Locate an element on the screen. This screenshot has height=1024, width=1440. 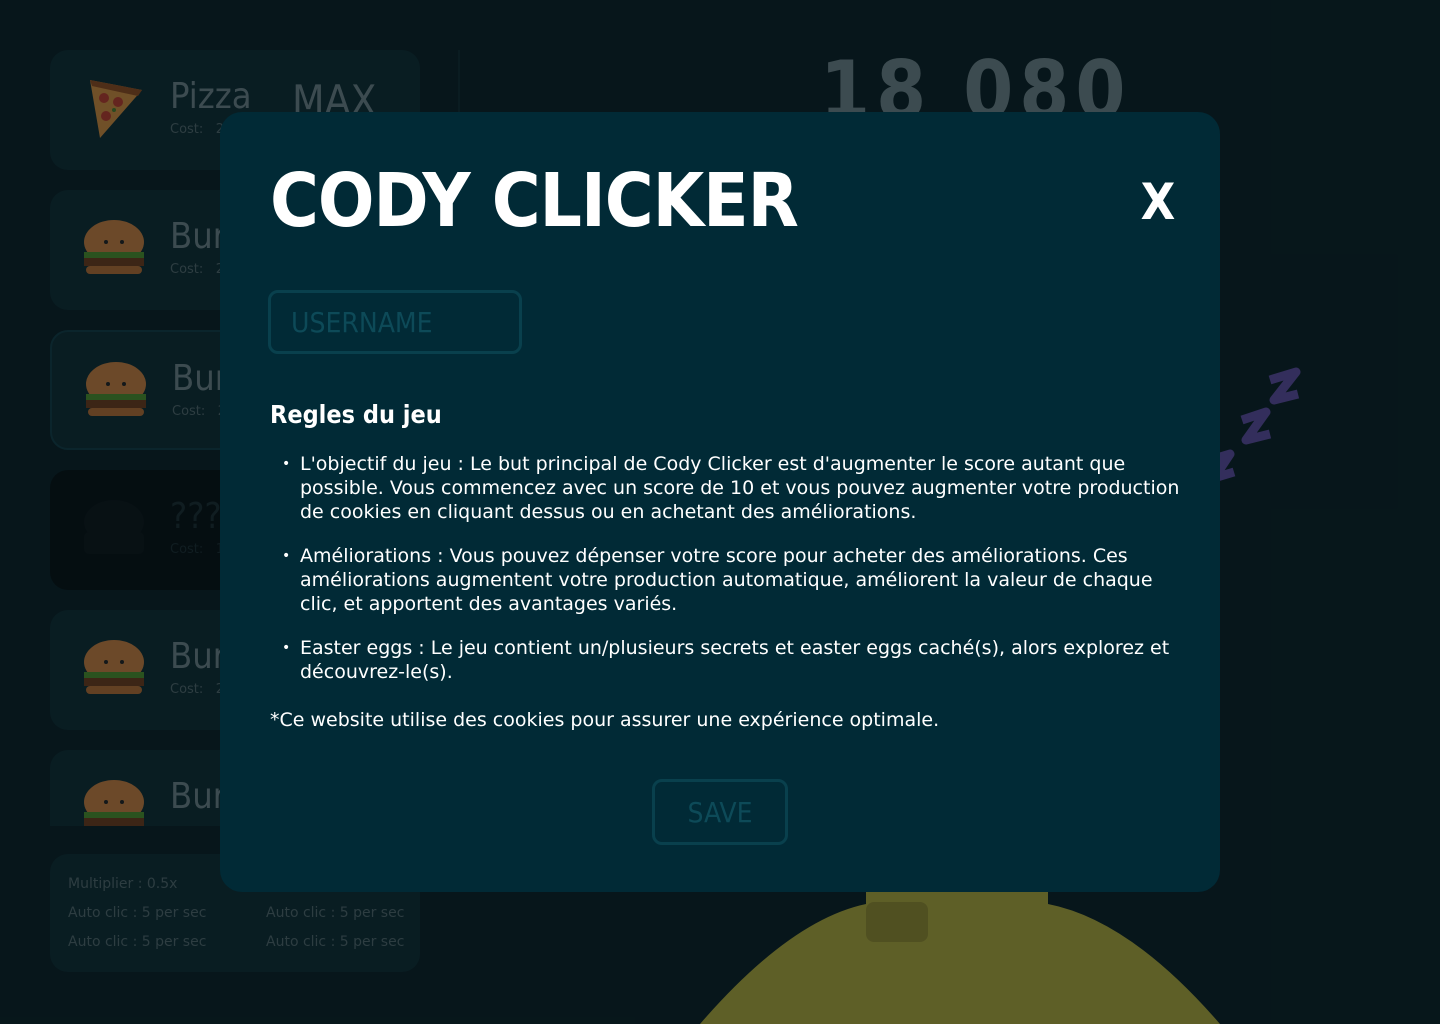
username-input is located at coordinates (395, 322).